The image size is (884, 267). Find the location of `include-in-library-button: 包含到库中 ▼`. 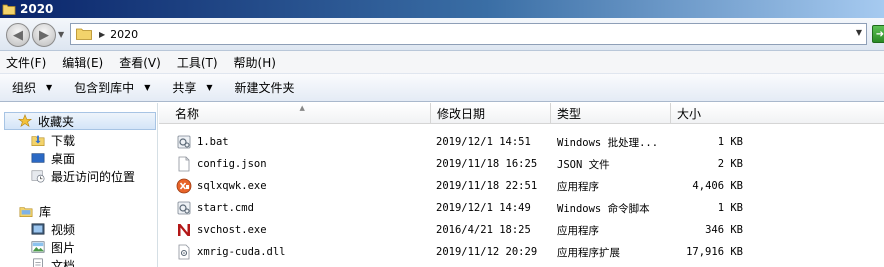

include-in-library-button: 包含到库中 ▼ is located at coordinates (112, 87).